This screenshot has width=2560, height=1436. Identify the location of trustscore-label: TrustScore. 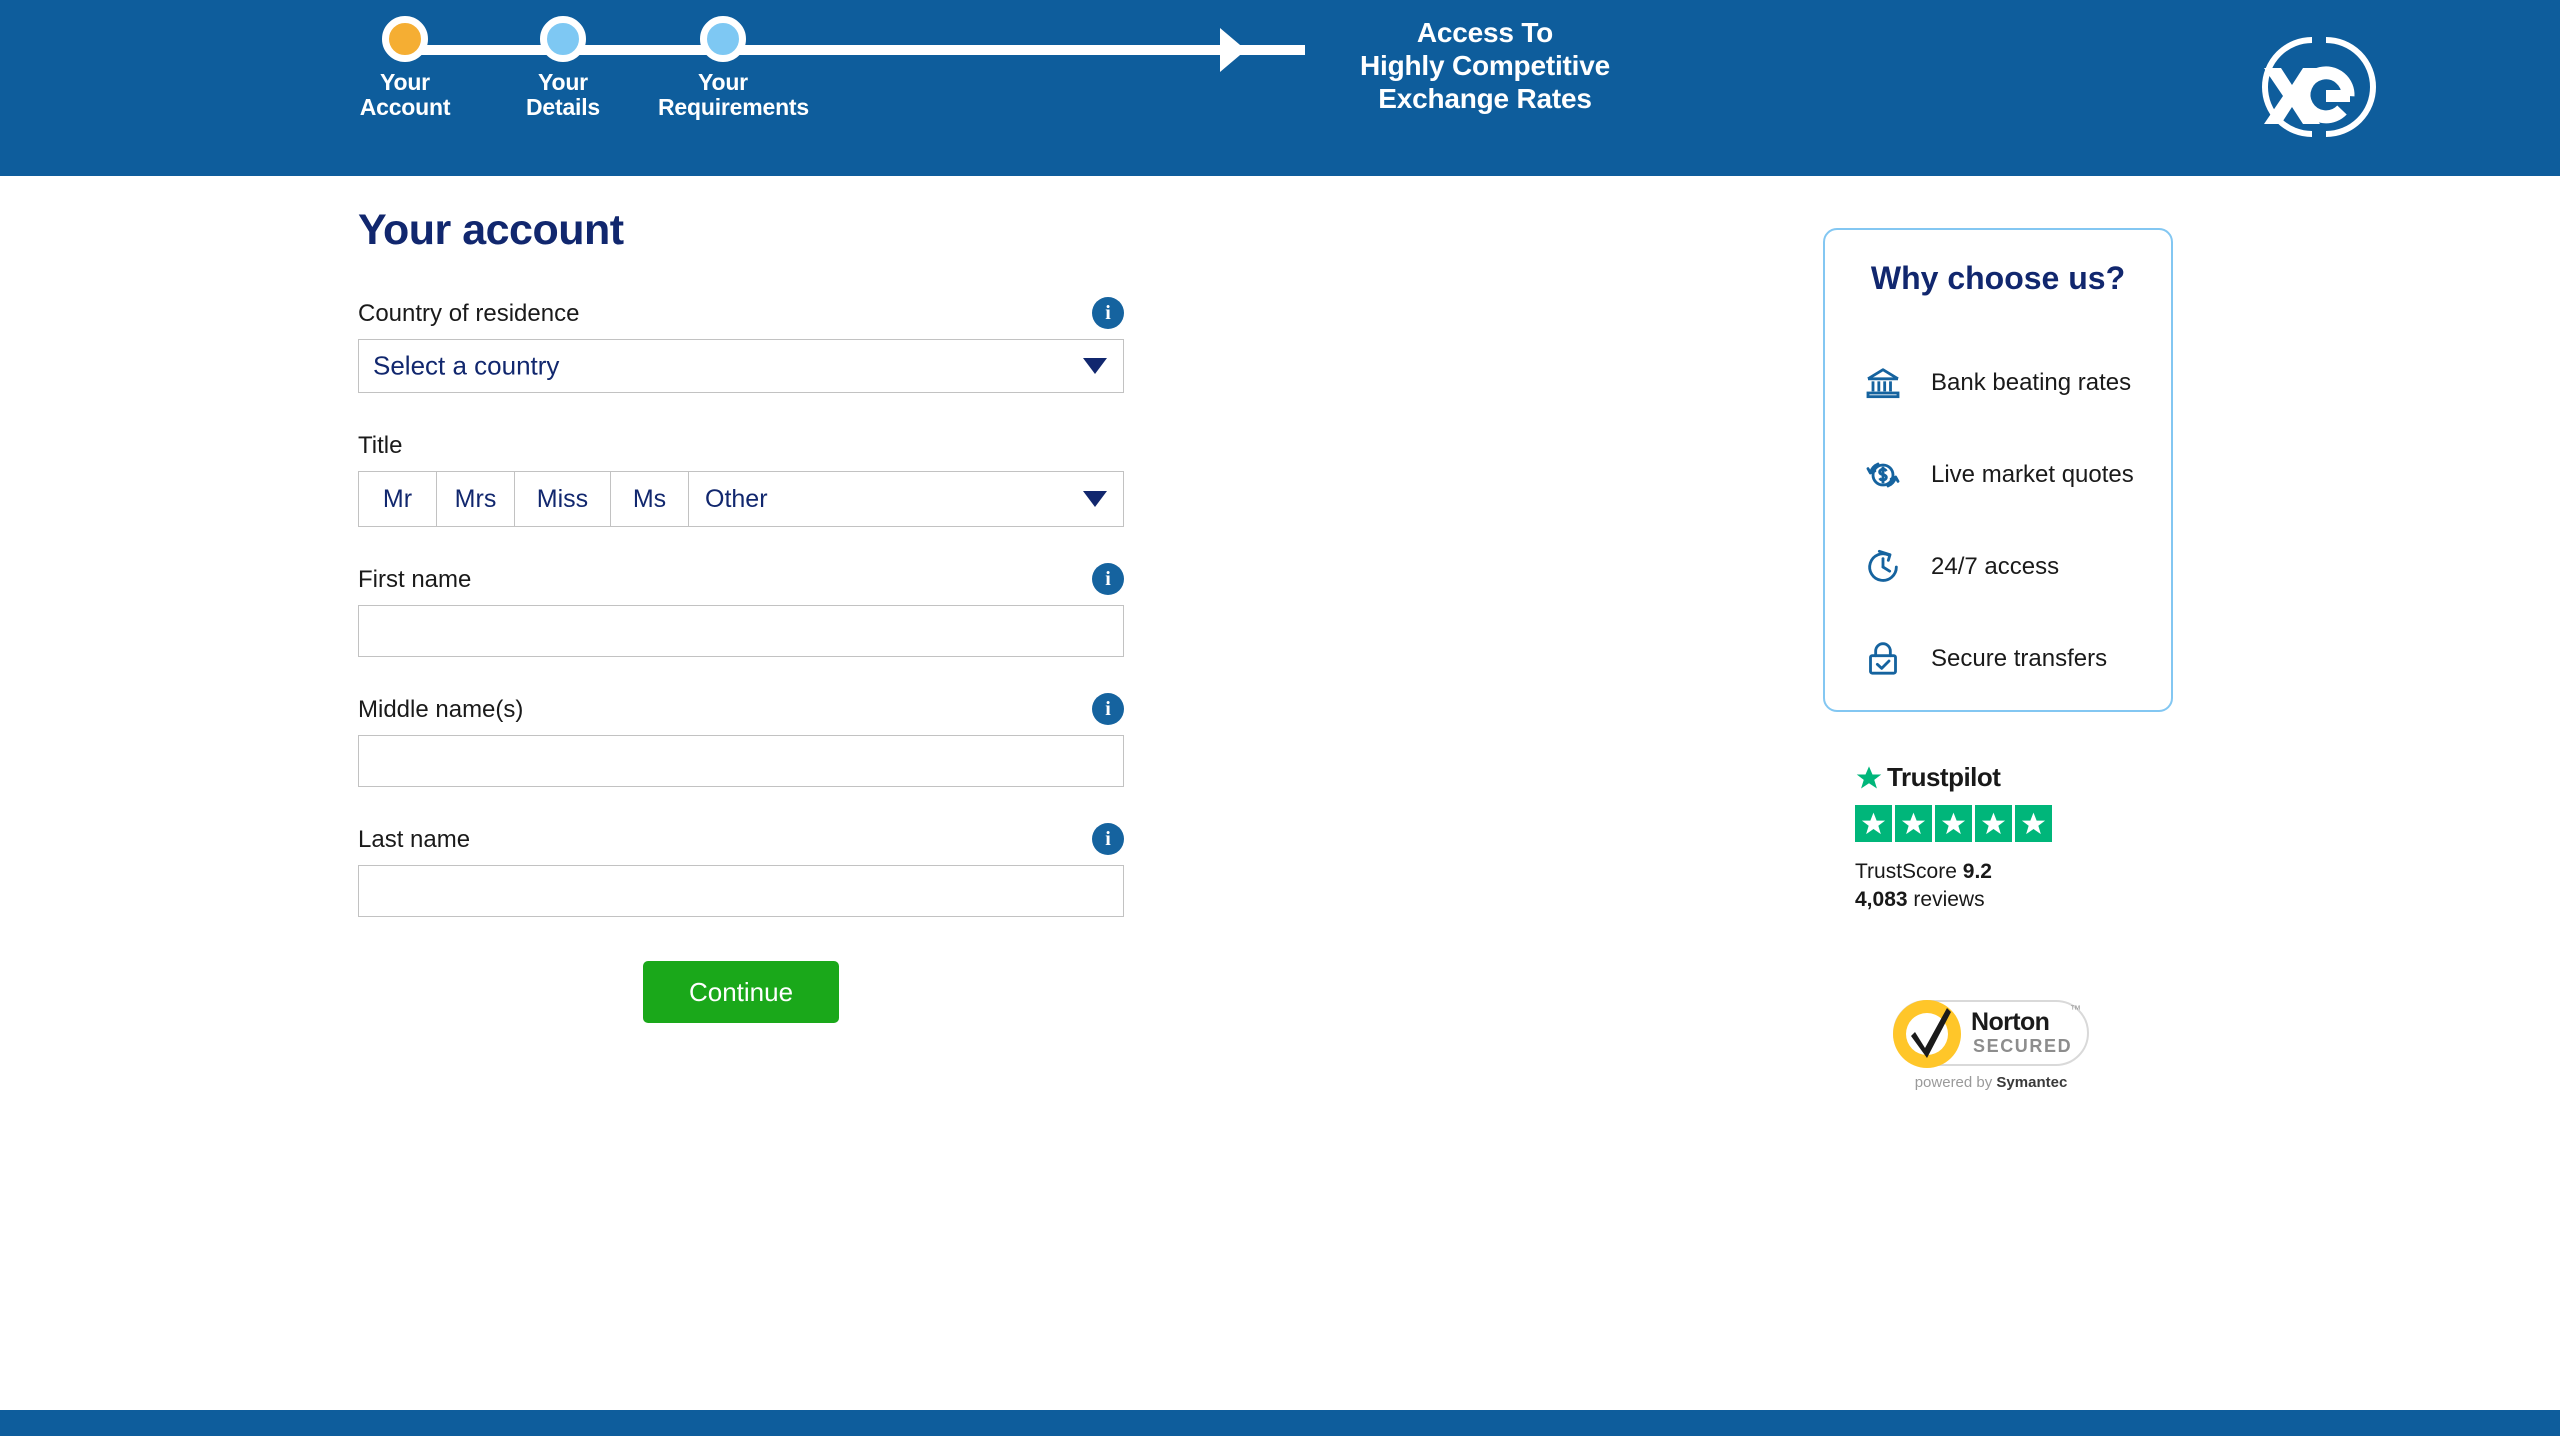
(1906, 871).